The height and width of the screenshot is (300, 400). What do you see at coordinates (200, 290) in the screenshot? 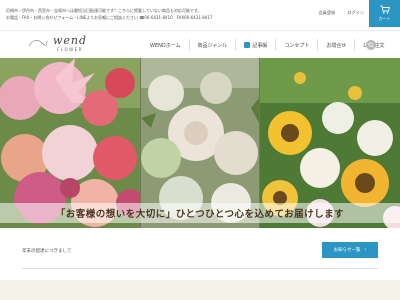
I see `footer-strip` at bounding box center [200, 290].